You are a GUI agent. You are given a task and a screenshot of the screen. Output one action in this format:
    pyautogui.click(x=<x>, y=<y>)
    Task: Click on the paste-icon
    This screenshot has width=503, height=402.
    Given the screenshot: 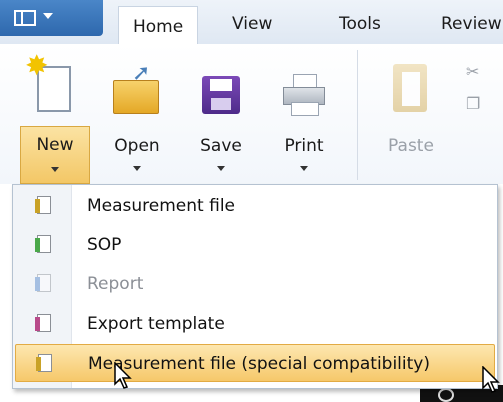 What is the action you would take?
    pyautogui.click(x=410, y=88)
    